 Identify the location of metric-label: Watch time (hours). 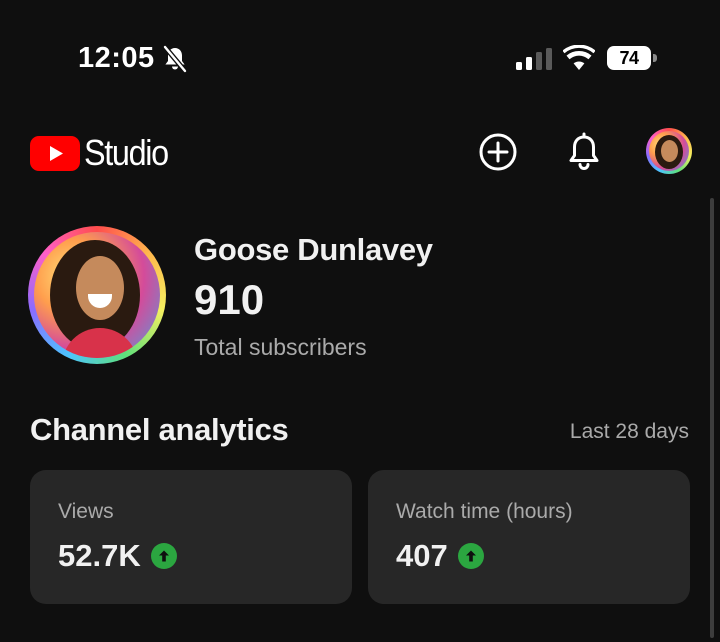
(484, 511).